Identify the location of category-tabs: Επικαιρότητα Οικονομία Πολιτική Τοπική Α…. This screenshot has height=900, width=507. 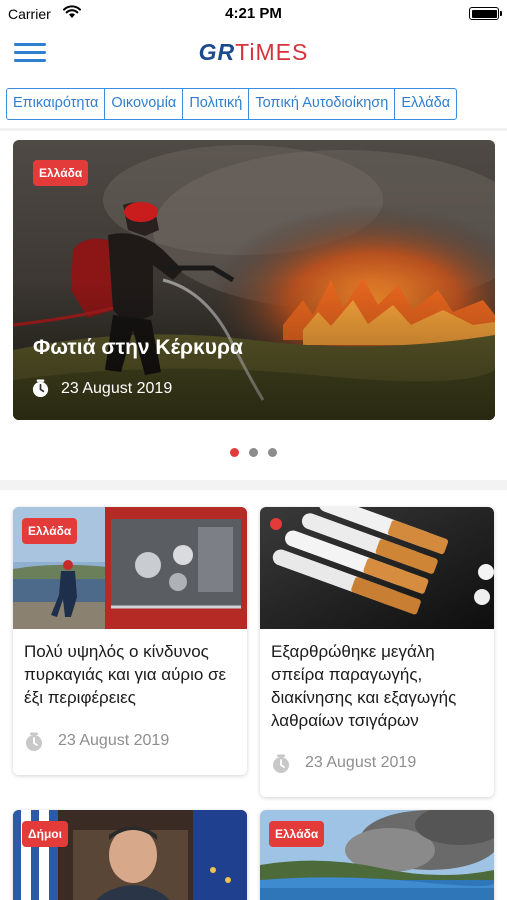
(232, 104).